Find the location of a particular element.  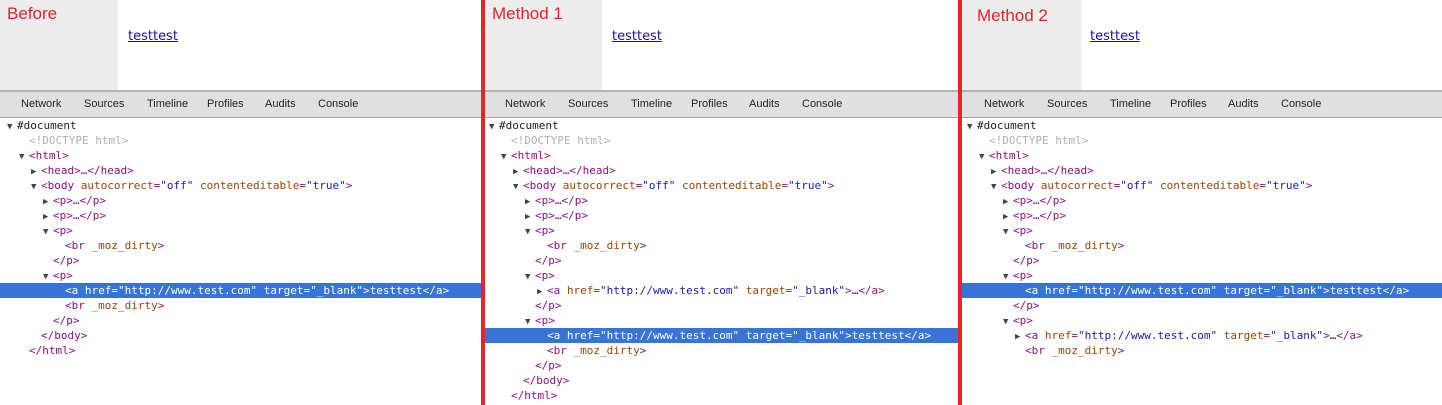

attr-name: target is located at coordinates (1243, 335).